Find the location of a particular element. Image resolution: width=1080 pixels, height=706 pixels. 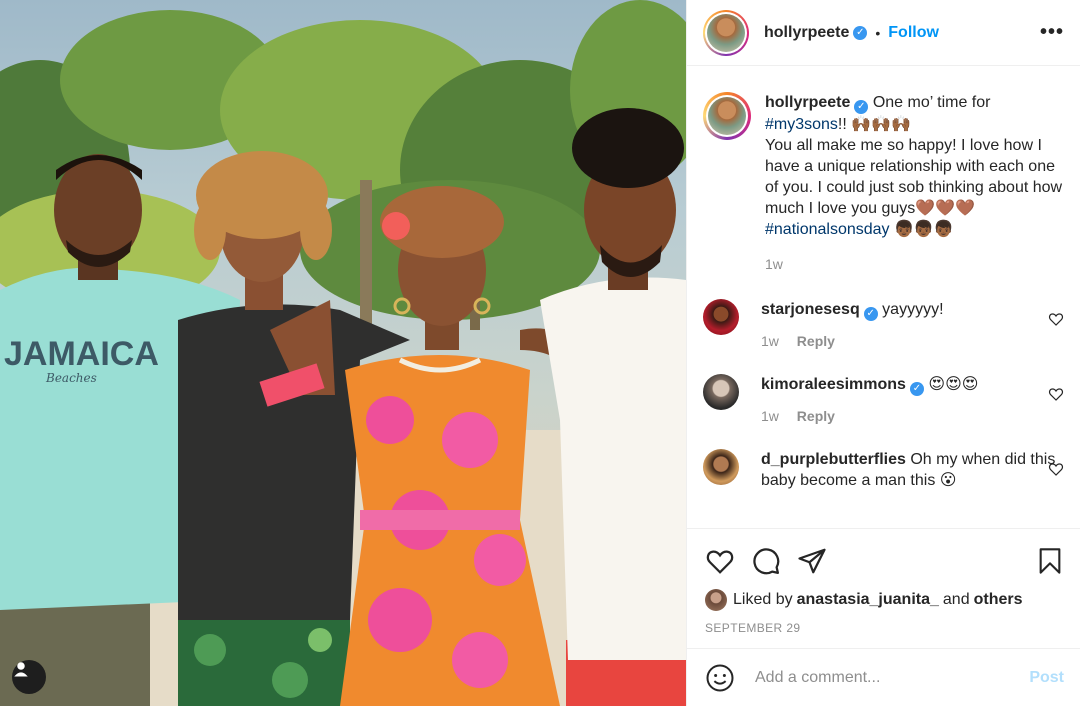

caption-story-ring is located at coordinates (727, 116).